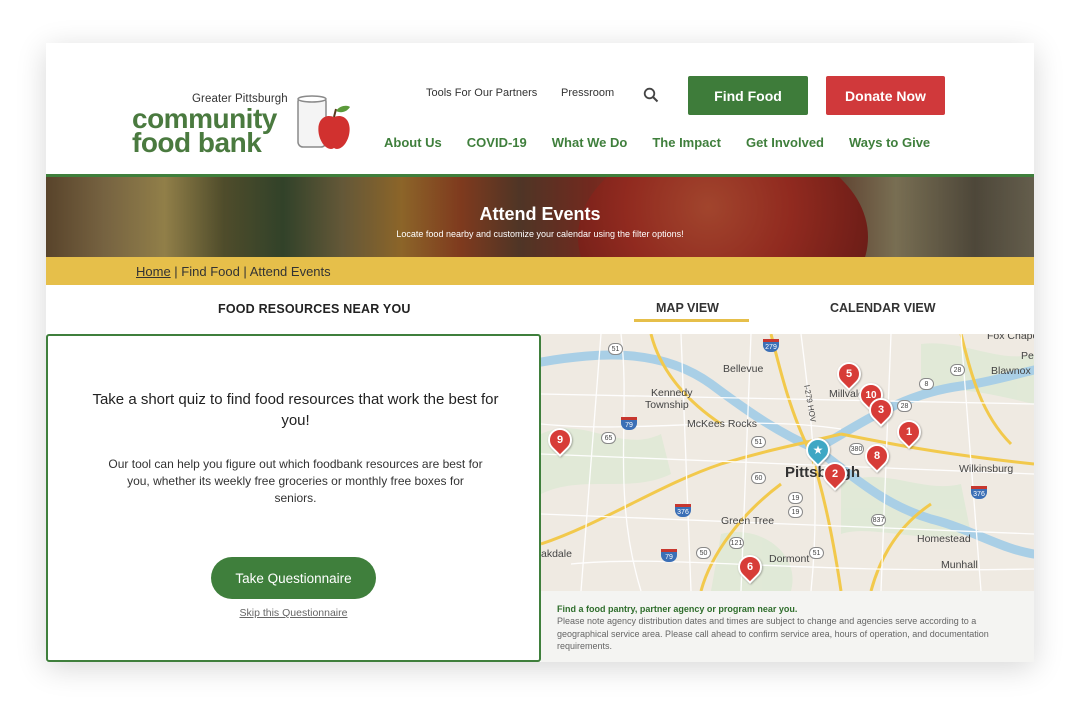 The image size is (1080, 711). I want to click on map-label-blawnox: Blawnox, so click(1011, 371).